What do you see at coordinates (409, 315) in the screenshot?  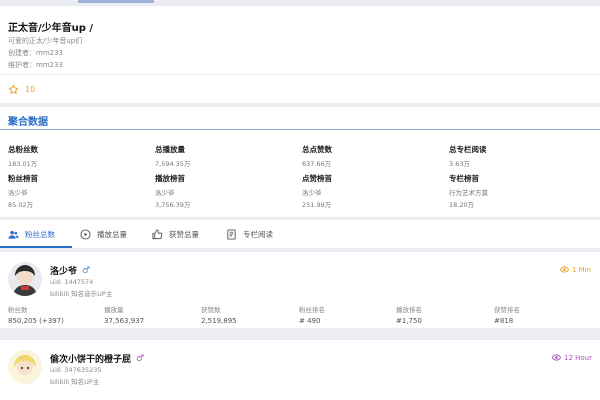 I see `user-stat-plays-rank: 播放排名 #1,750` at bounding box center [409, 315].